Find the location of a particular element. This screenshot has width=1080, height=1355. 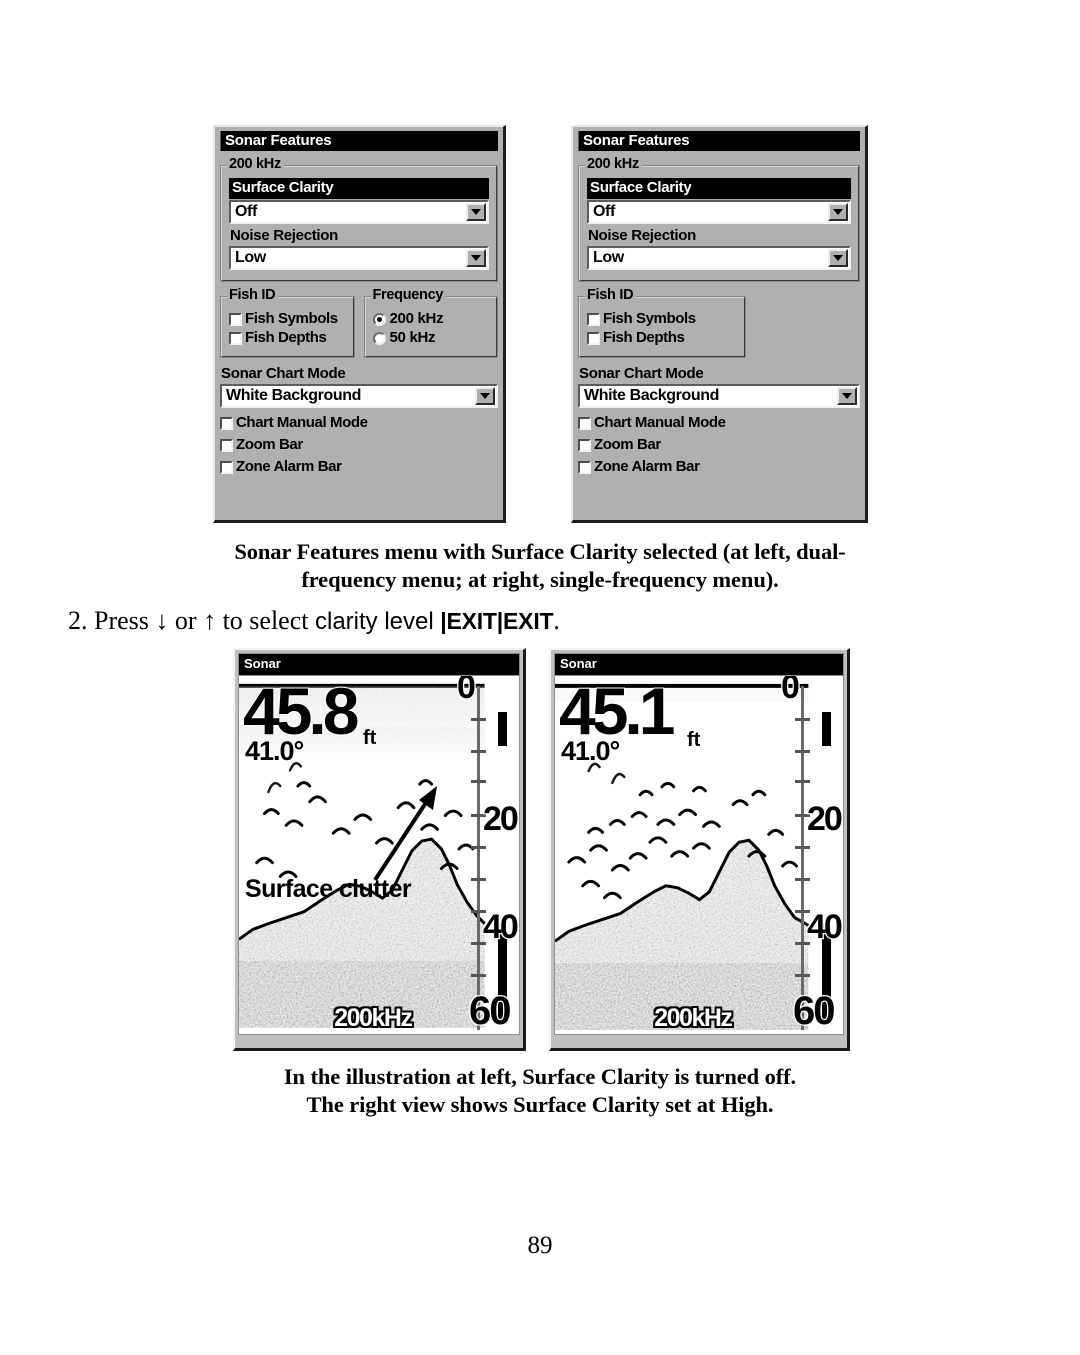

radio-50khz-label: 50 kHz is located at coordinates (412, 337).